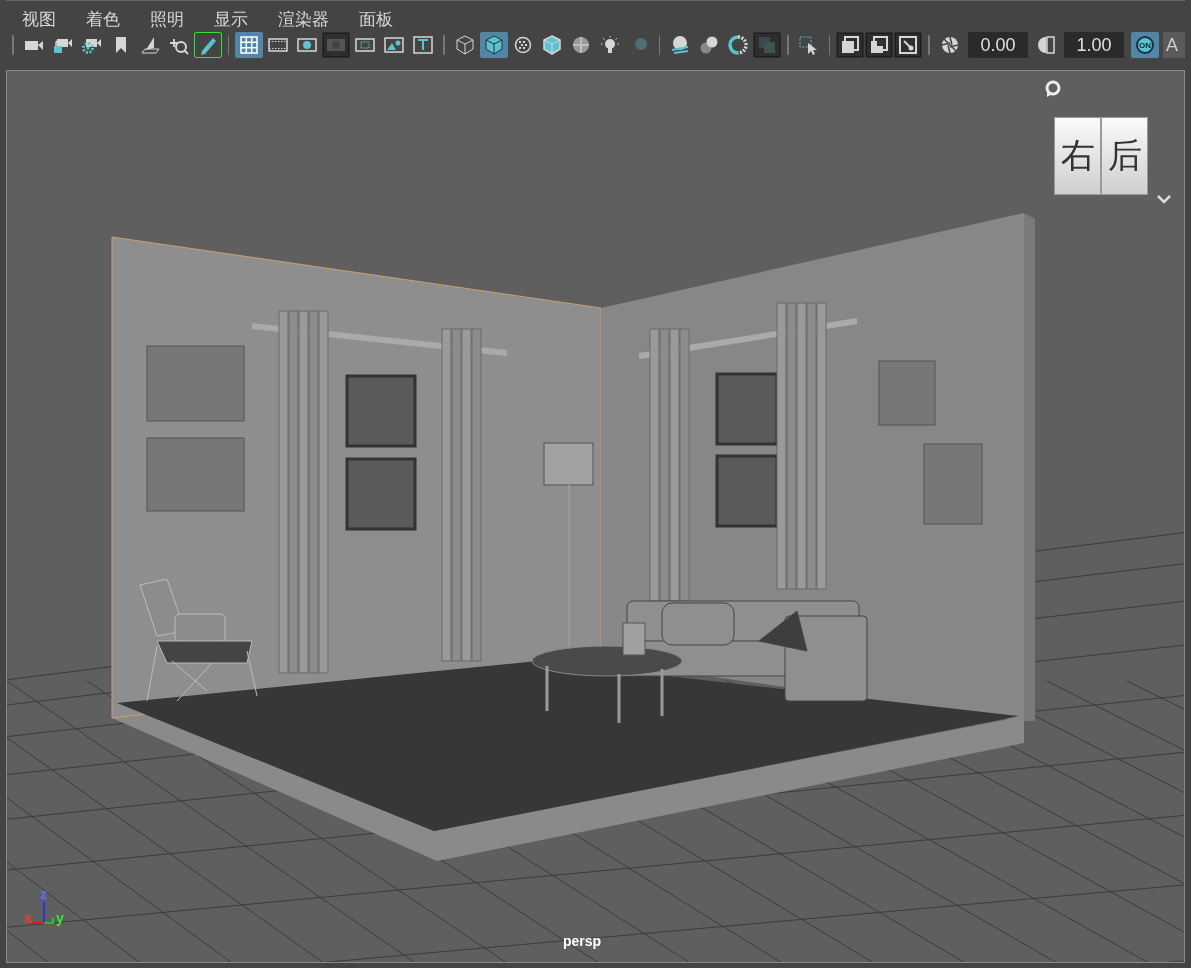 The width and height of the screenshot is (1191, 968). What do you see at coordinates (149, 45) in the screenshot?
I see `plane-icon` at bounding box center [149, 45].